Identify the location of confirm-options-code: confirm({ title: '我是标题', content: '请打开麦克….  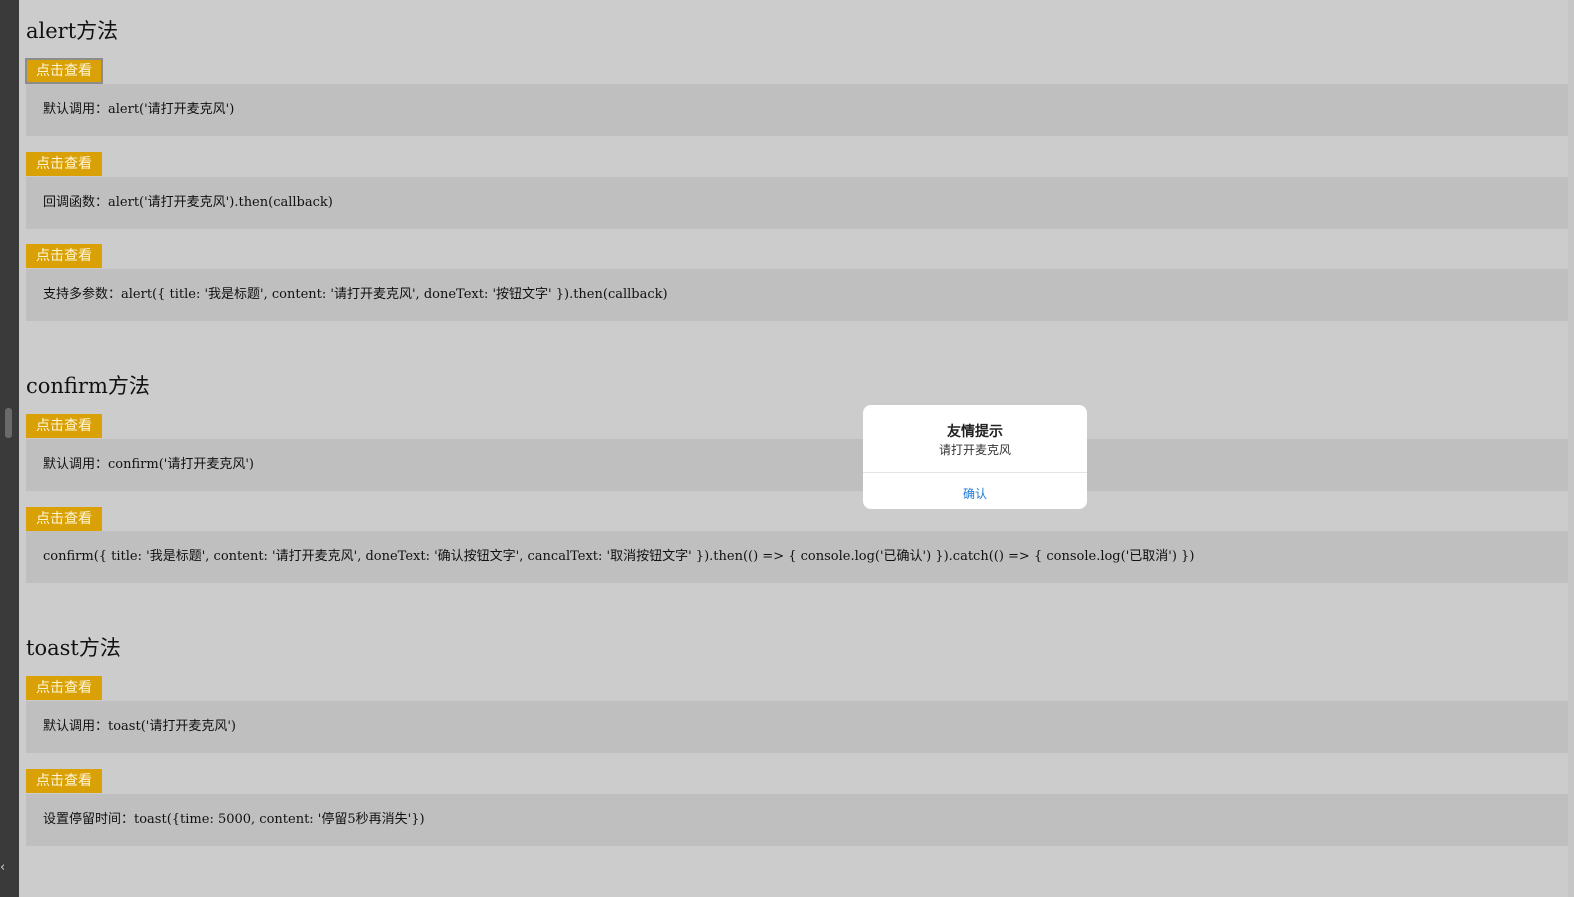
(797, 557).